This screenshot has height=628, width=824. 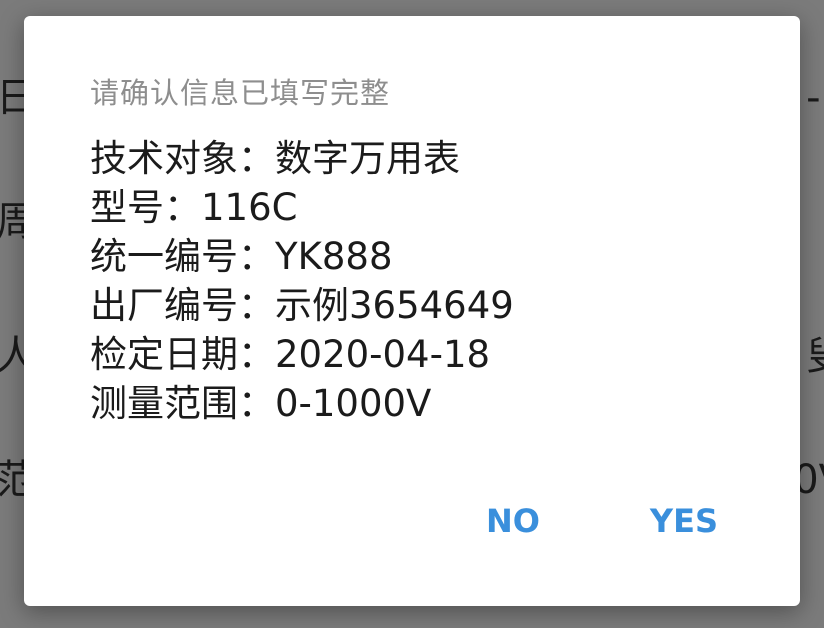 I want to click on info-line-target: 技术对象：数字万用表, so click(x=275, y=158).